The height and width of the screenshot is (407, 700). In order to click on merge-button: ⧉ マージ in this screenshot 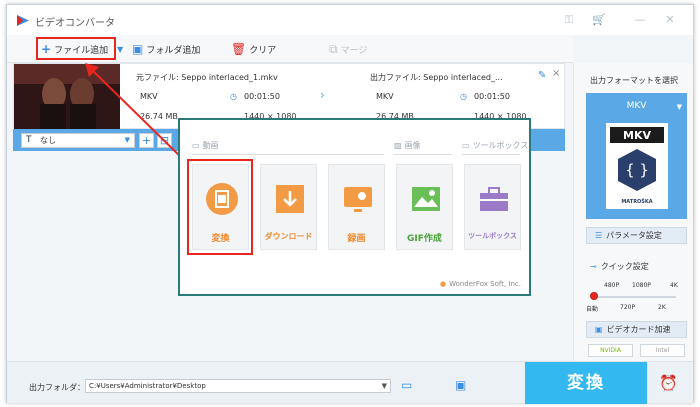, I will do `click(348, 49)`.